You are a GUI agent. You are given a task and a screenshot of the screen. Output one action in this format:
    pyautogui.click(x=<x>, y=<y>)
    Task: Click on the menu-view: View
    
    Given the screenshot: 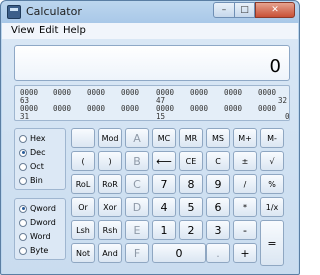 What is the action you would take?
    pyautogui.click(x=23, y=30)
    